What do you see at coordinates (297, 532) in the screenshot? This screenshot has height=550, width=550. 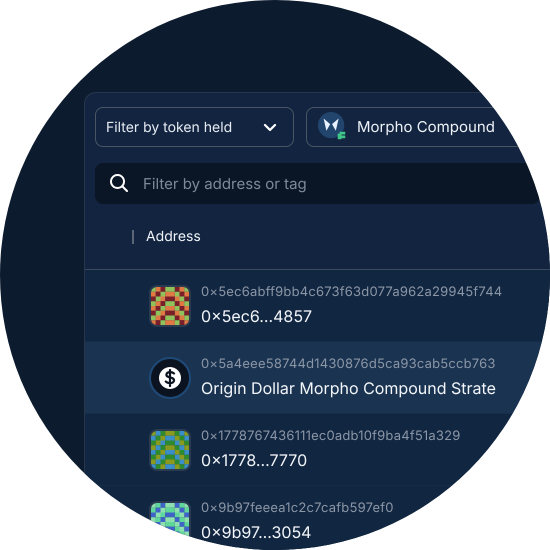 I see `address-label: 0×9b97...3054` at bounding box center [297, 532].